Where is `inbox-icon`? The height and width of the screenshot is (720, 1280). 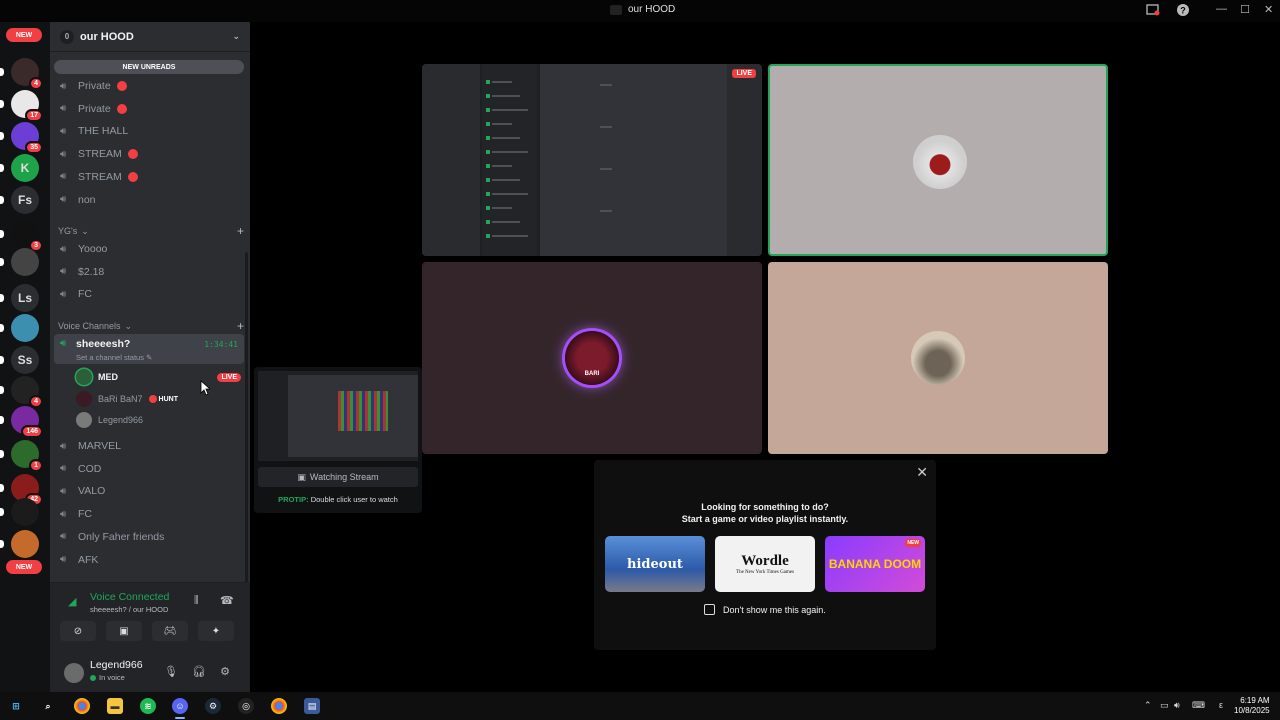 inbox-icon is located at coordinates (1153, 10).